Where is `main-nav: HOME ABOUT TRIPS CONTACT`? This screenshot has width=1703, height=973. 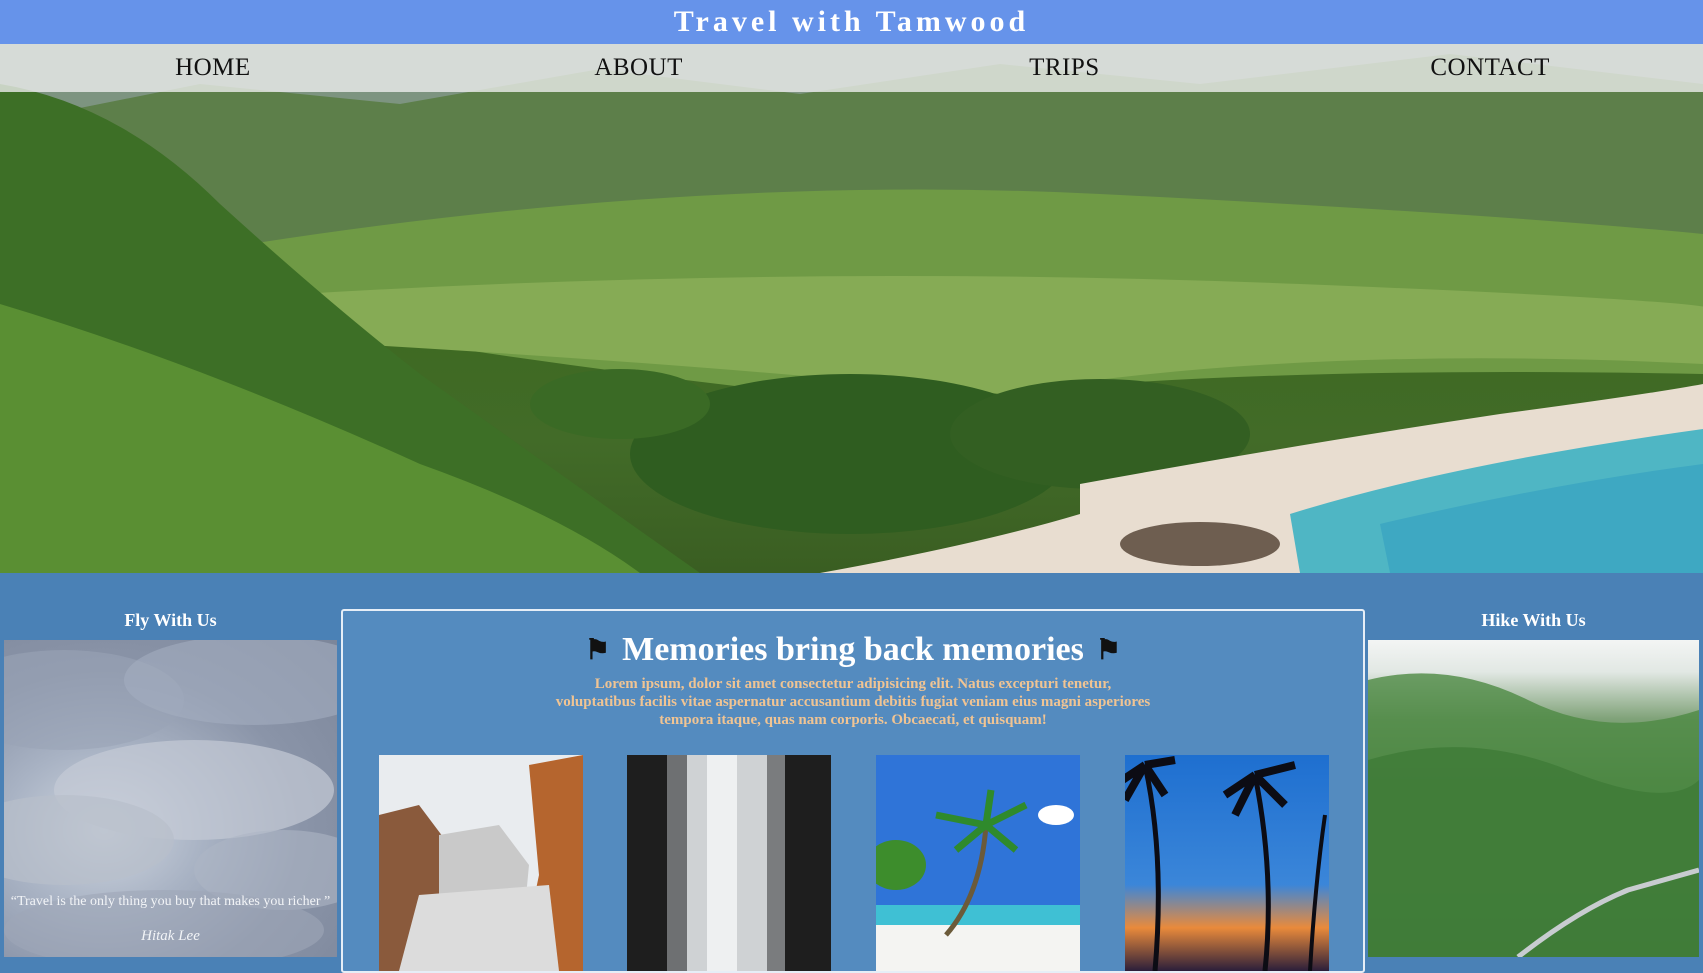 main-nav: HOME ABOUT TRIPS CONTACT is located at coordinates (851, 68).